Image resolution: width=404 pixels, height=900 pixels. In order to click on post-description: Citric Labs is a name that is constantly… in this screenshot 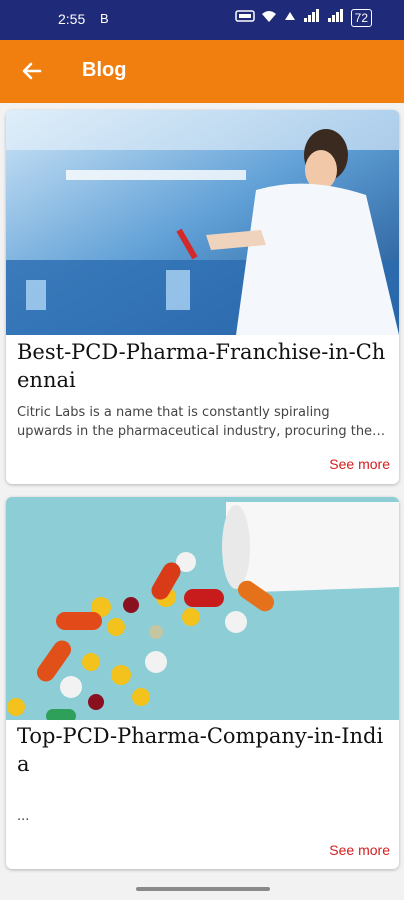, I will do `click(195, 422)`.